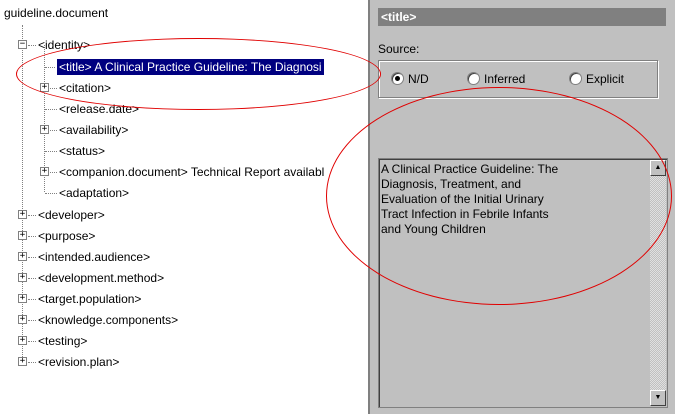 Image resolution: width=675 pixels, height=414 pixels. I want to click on arrow-up-icon: ▲, so click(658, 167).